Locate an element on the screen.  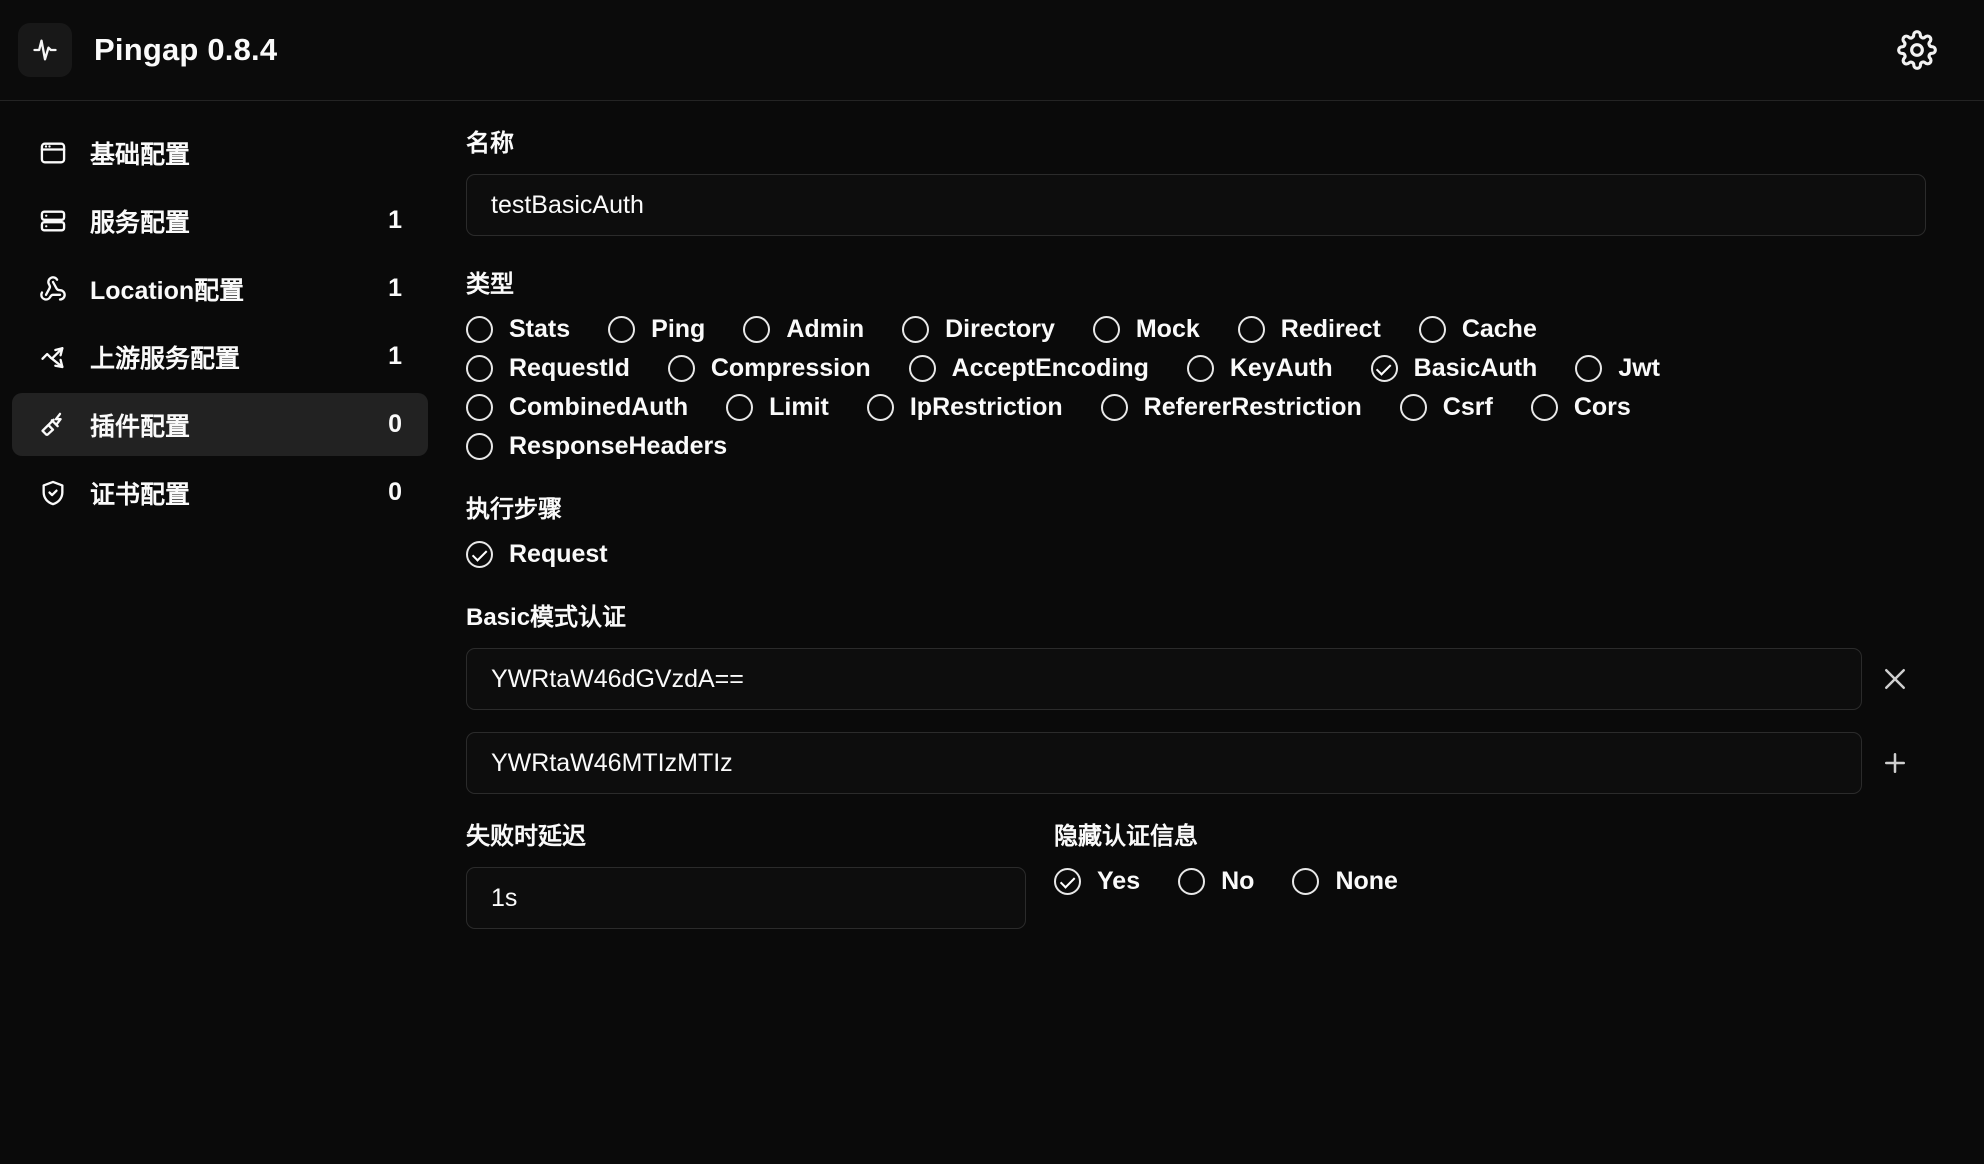
step-group: 执行步骤 Request is located at coordinates (1196, 529).